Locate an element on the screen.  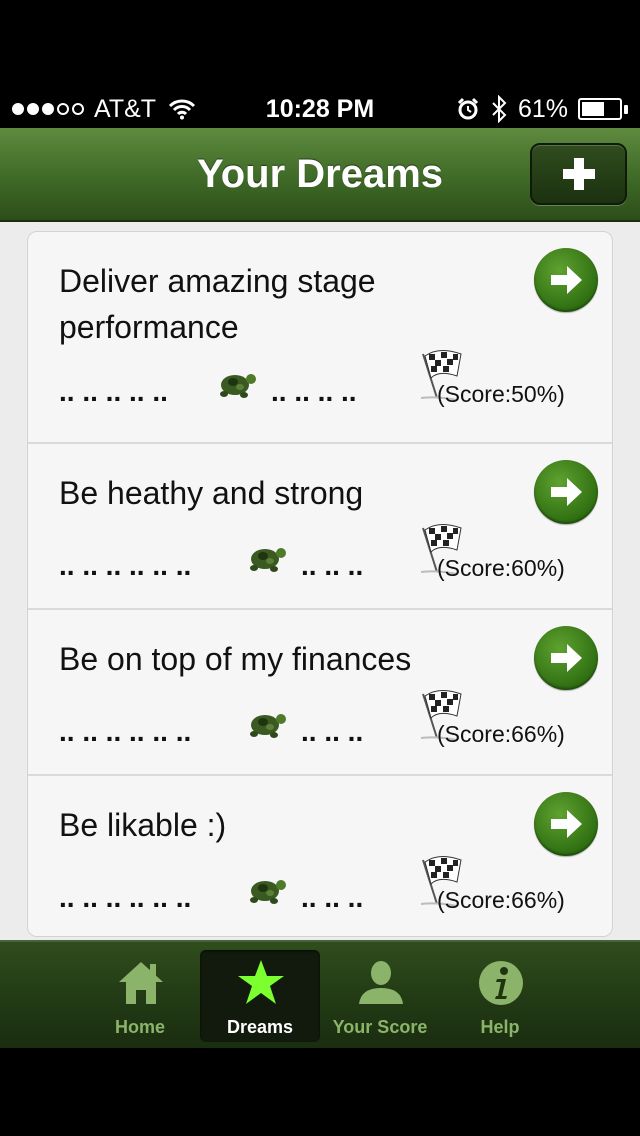
person-icon is located at coordinates (381, 982).